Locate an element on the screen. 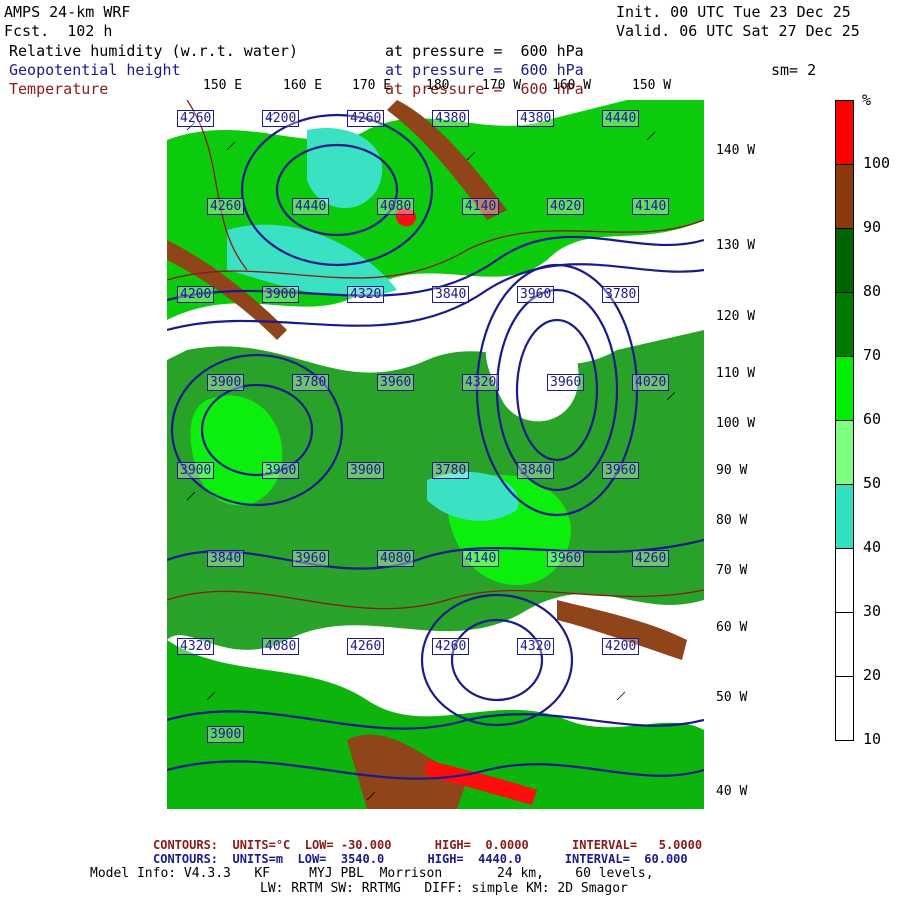 The width and height of the screenshot is (900, 900). lat-label: 80 W is located at coordinates (732, 520).